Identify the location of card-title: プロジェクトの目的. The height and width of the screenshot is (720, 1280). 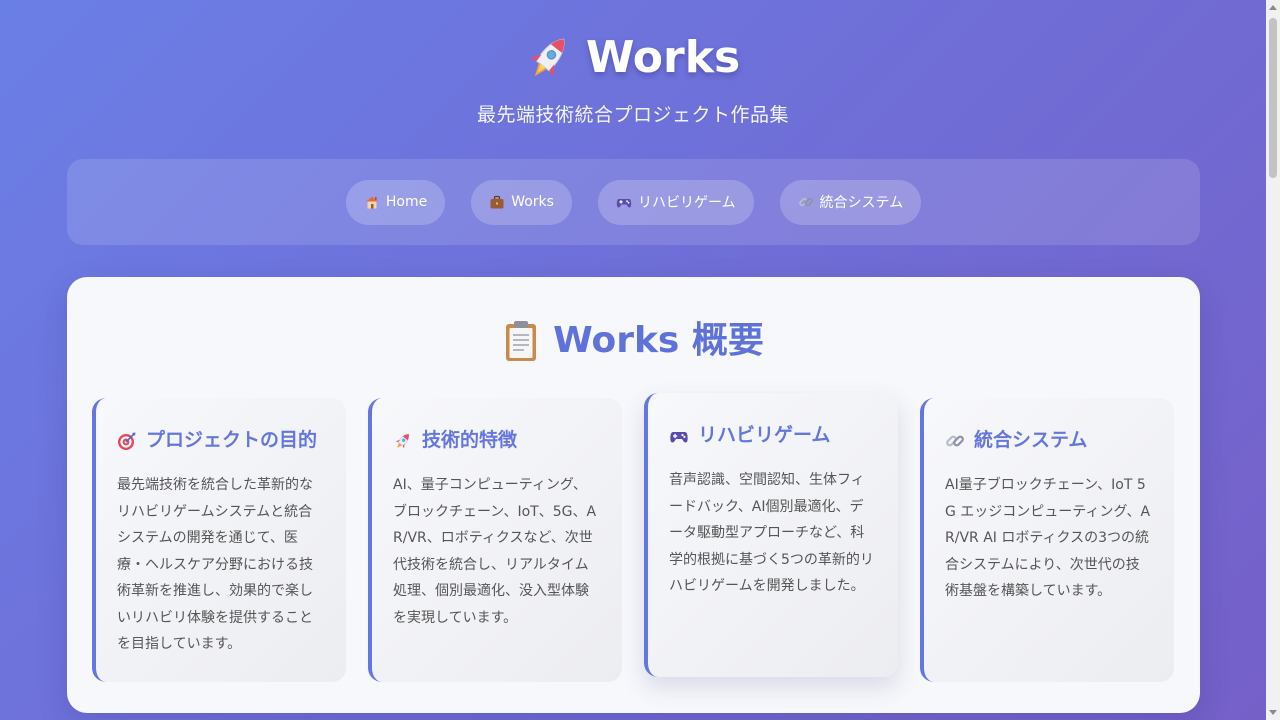
(220, 440).